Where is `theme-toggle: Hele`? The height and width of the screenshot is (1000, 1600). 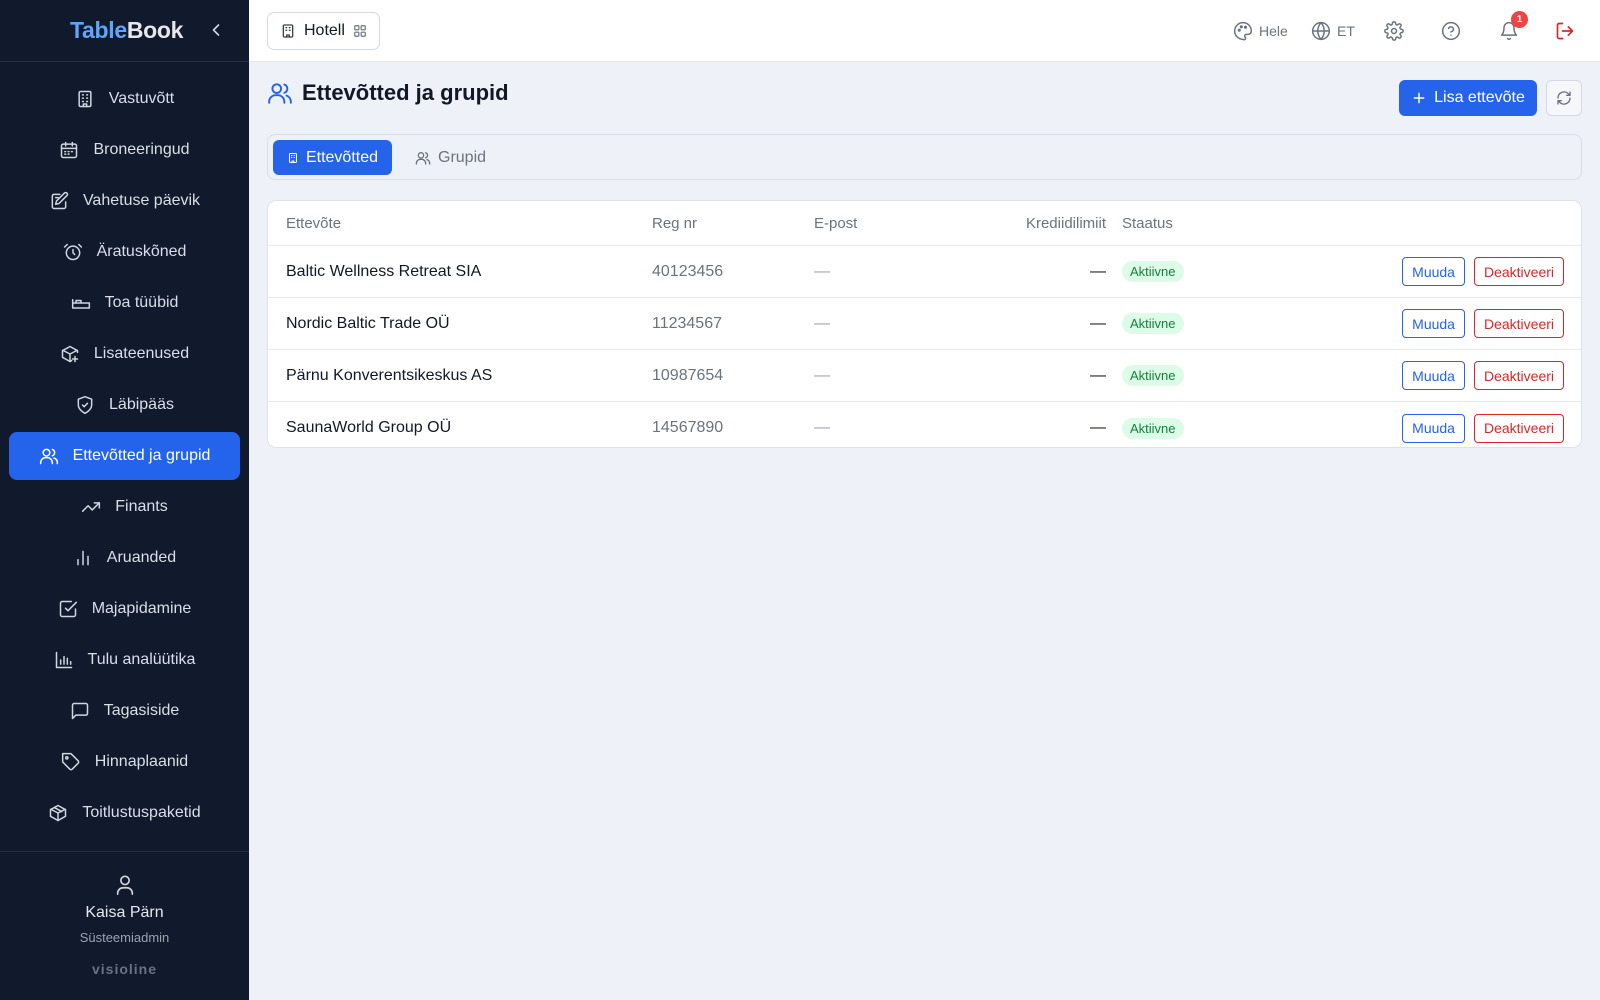
theme-toggle: Hele is located at coordinates (1260, 31).